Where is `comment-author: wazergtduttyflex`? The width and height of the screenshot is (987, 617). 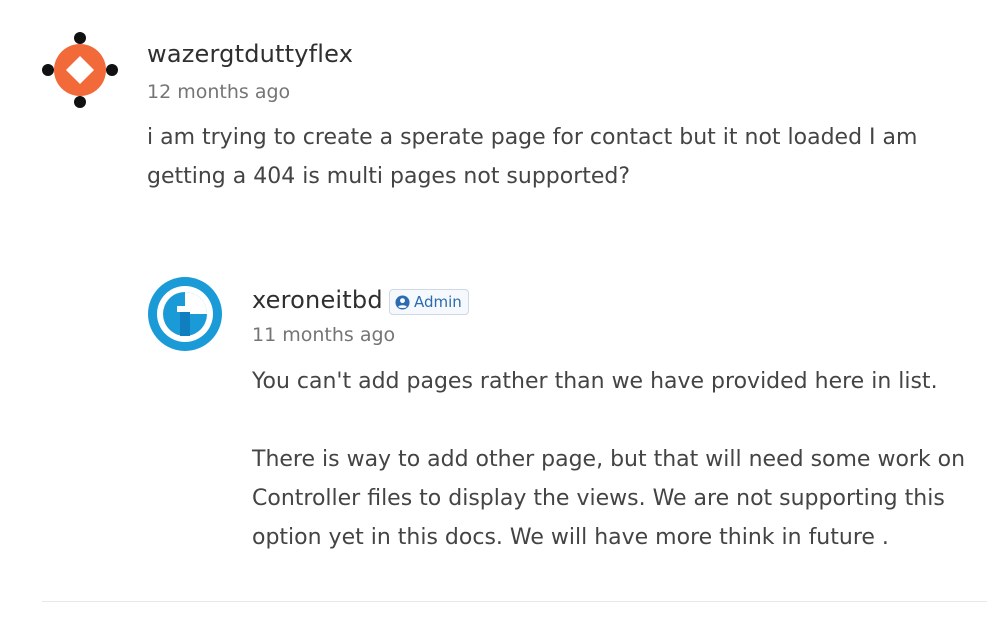 comment-author: wazergtduttyflex is located at coordinates (250, 54).